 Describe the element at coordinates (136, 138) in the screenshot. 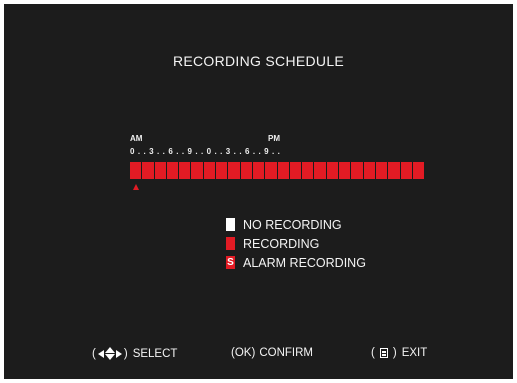

I see `am-label: AM` at that location.